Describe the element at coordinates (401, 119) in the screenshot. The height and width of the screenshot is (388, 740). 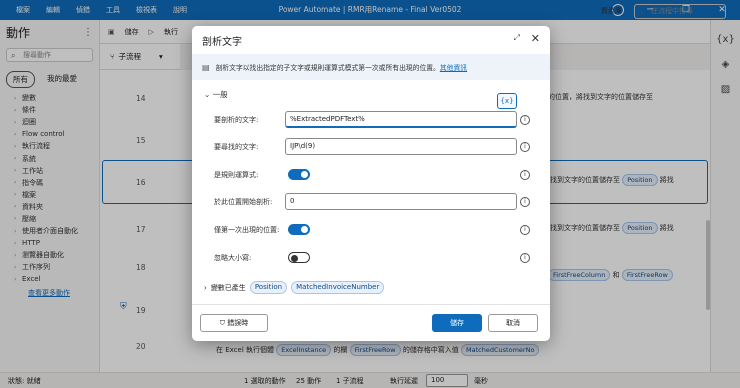
I see `text-to-parse-input: %ExtractedPDFText%` at that location.